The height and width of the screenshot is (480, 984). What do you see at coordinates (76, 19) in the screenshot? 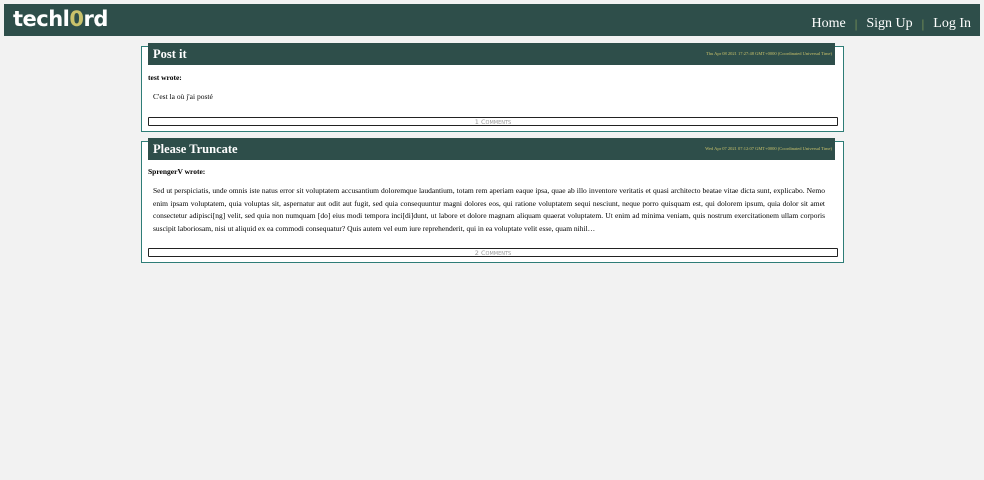
I see `logo-text-accent: 0` at bounding box center [76, 19].